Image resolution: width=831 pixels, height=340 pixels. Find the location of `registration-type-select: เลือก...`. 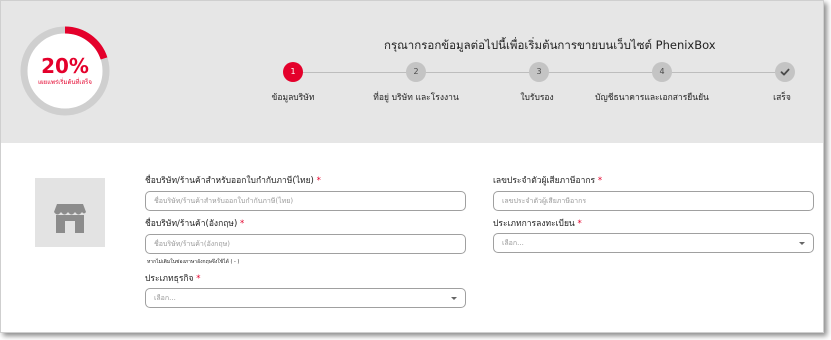

registration-type-select: เลือก... is located at coordinates (653, 243).